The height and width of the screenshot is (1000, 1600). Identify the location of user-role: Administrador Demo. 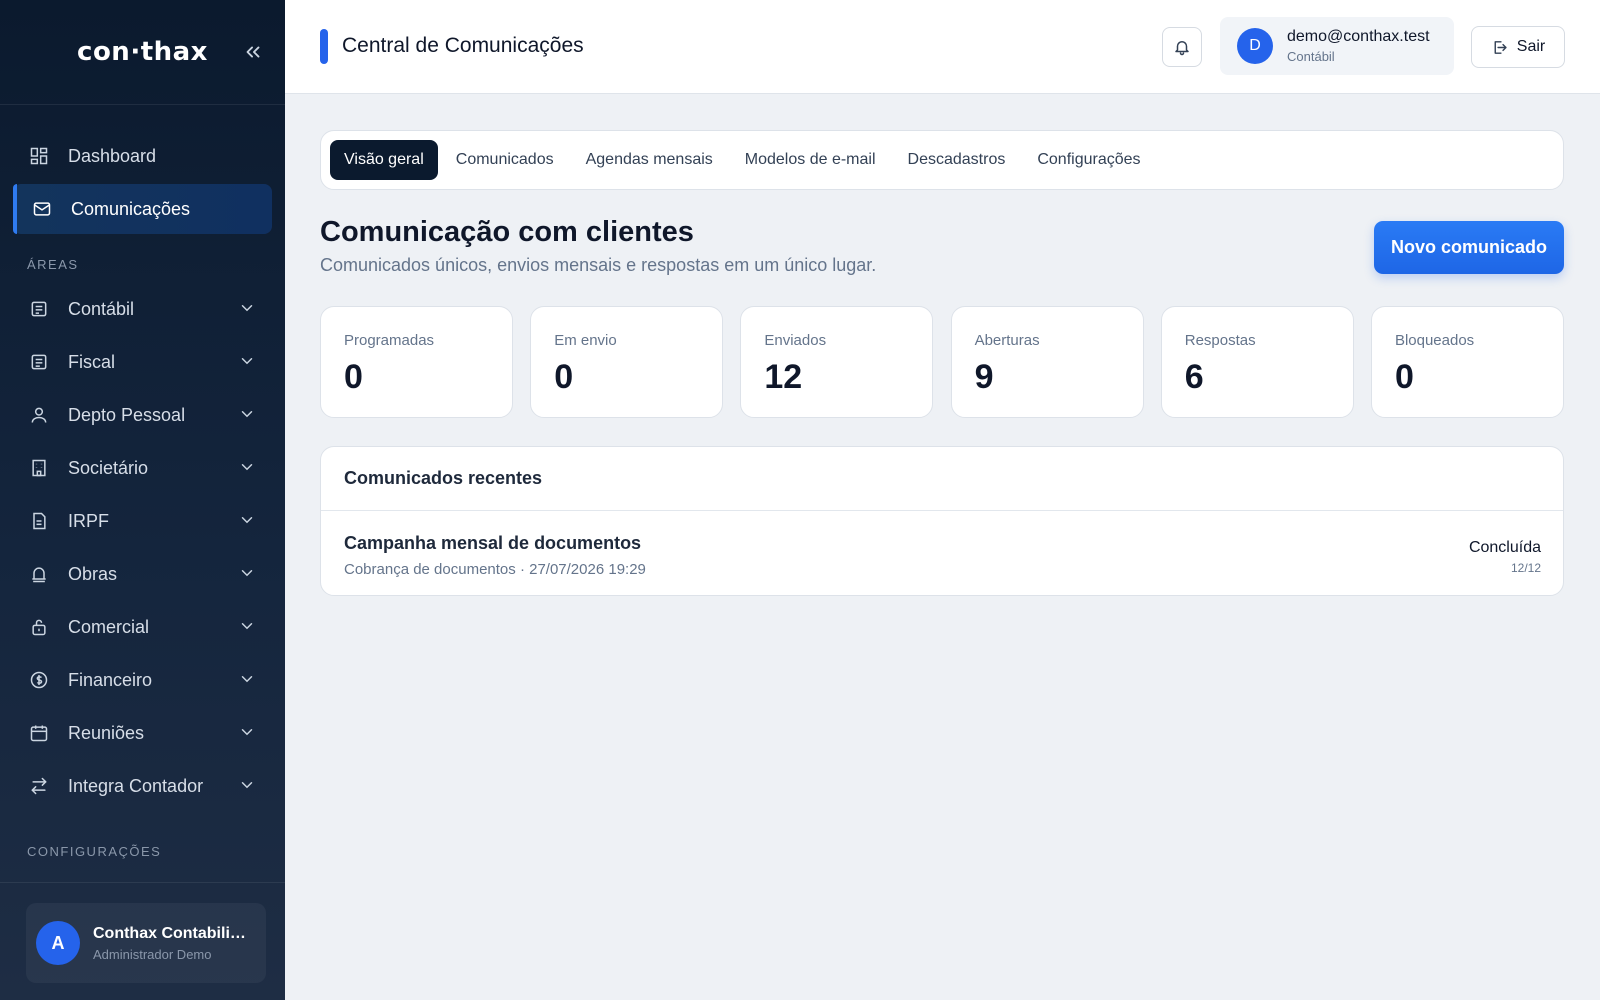
(152, 954).